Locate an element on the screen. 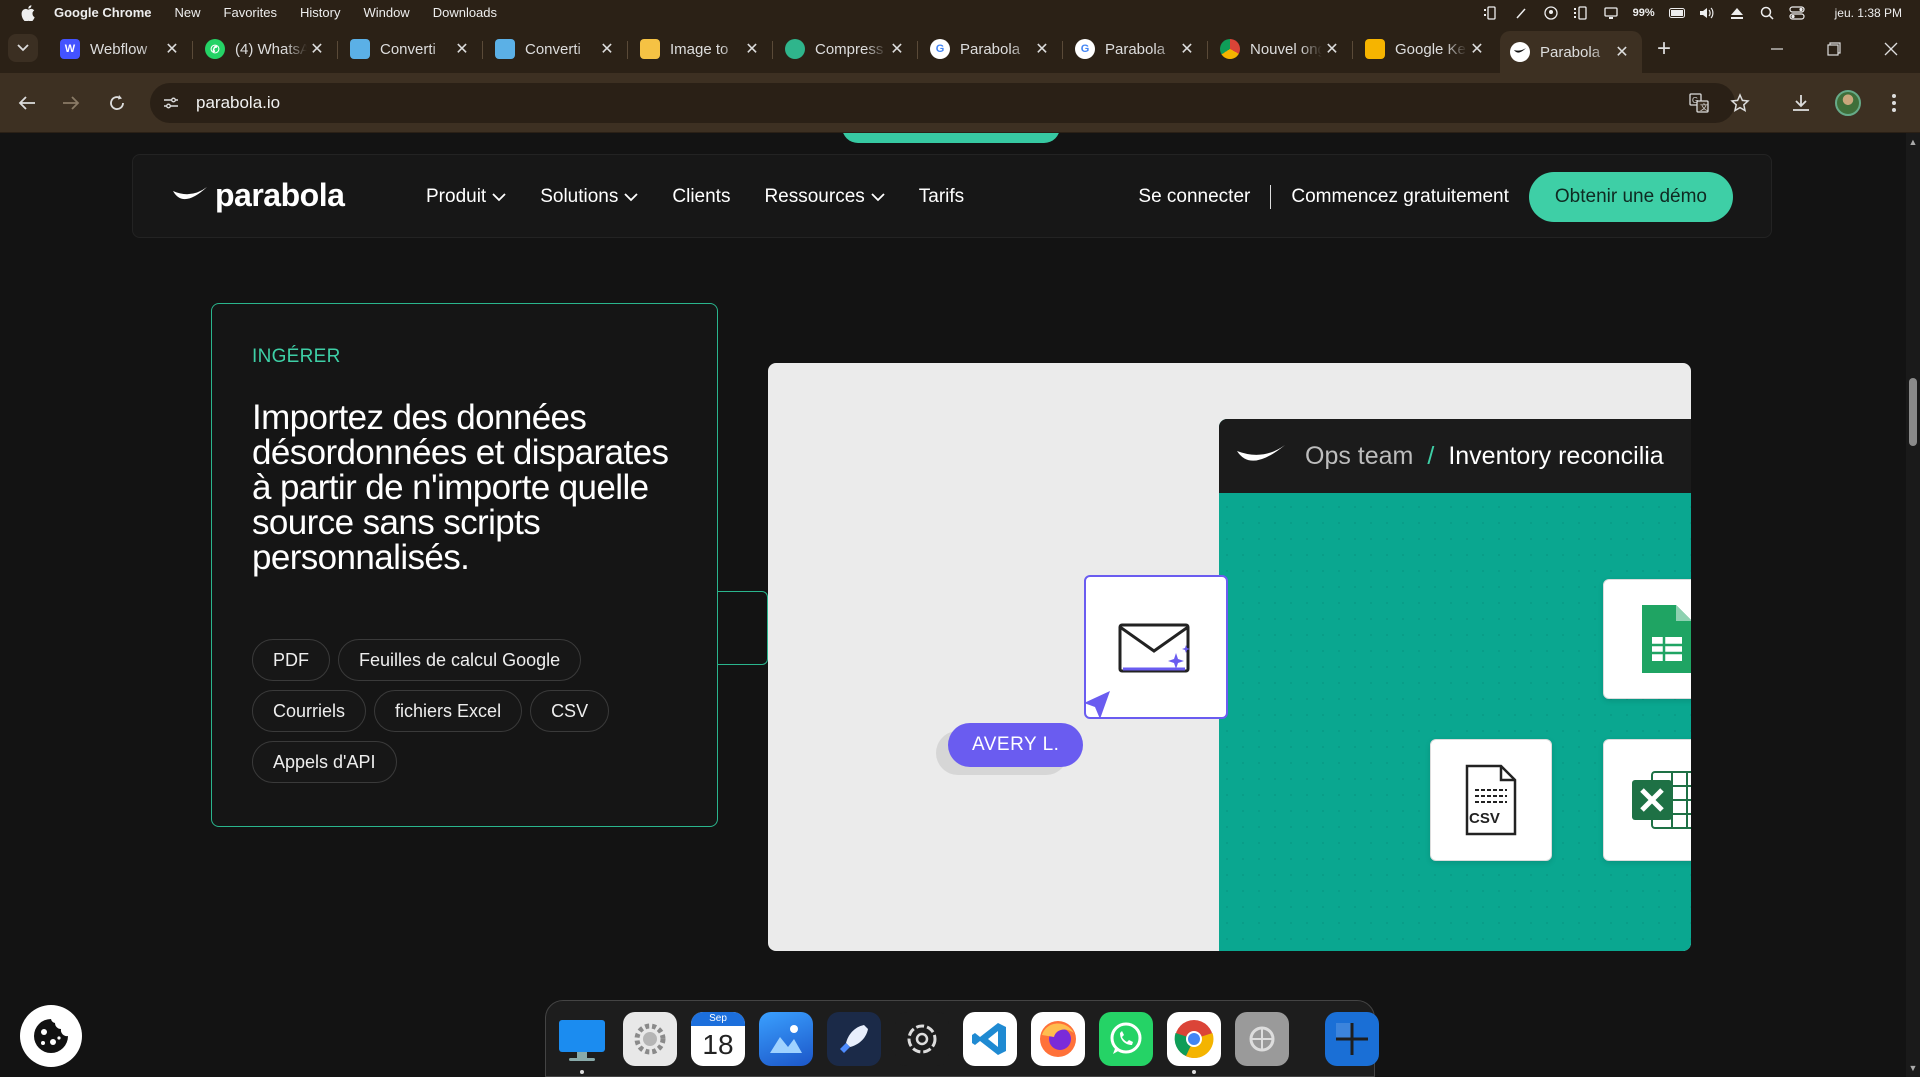 Image resolution: width=1920 pixels, height=1077 pixels. nav-produit: Produit is located at coordinates (466, 197).